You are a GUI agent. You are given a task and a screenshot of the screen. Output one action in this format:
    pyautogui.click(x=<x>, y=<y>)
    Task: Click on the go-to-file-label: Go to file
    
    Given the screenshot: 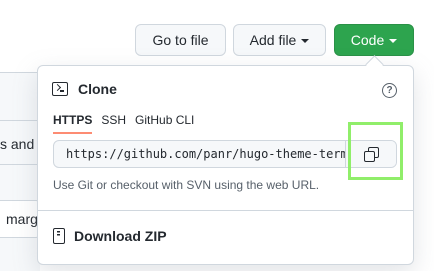 What is the action you would take?
    pyautogui.click(x=180, y=40)
    